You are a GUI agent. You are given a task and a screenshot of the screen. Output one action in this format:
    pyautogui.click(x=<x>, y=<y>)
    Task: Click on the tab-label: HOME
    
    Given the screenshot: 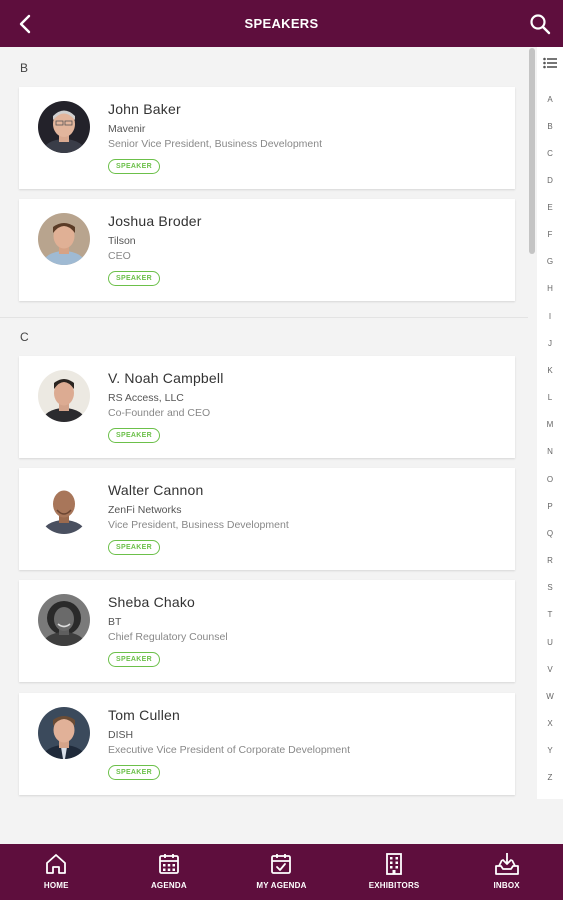 What is the action you would take?
    pyautogui.click(x=56, y=885)
    